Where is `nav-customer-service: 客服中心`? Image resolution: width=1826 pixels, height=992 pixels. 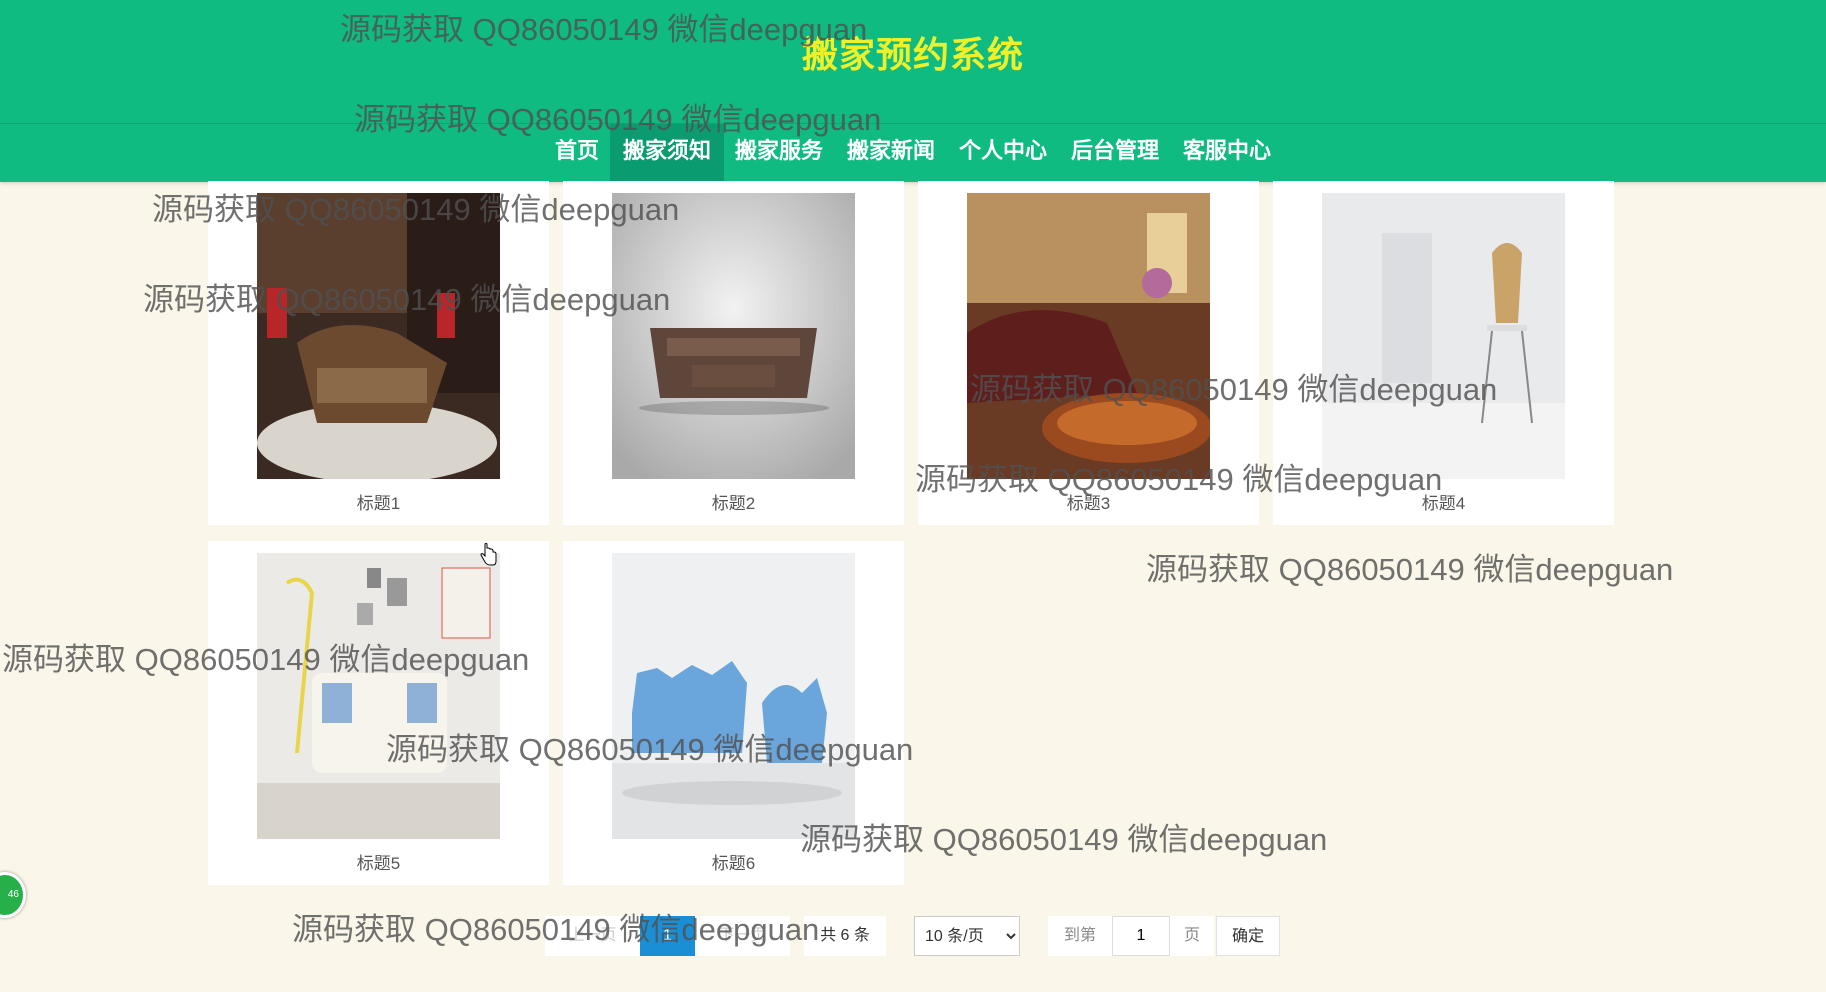 nav-customer-service: 客服中心 is located at coordinates (1227, 153).